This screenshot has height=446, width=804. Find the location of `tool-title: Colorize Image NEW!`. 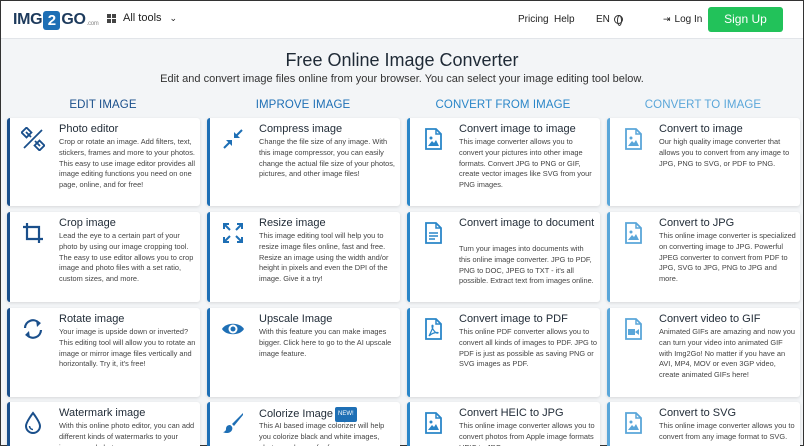

tool-title: Colorize Image NEW! is located at coordinates (329, 414).